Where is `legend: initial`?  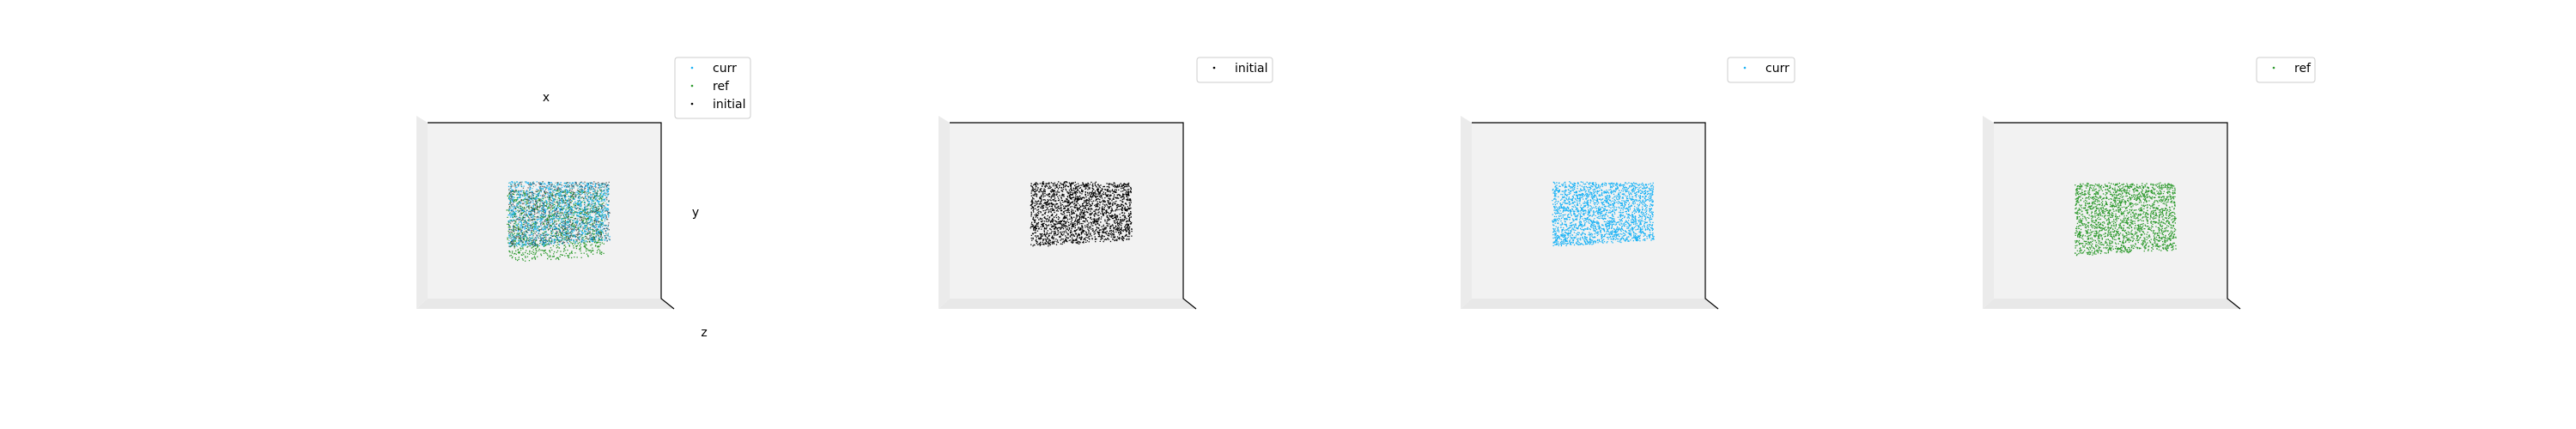
legend: initial is located at coordinates (1235, 70).